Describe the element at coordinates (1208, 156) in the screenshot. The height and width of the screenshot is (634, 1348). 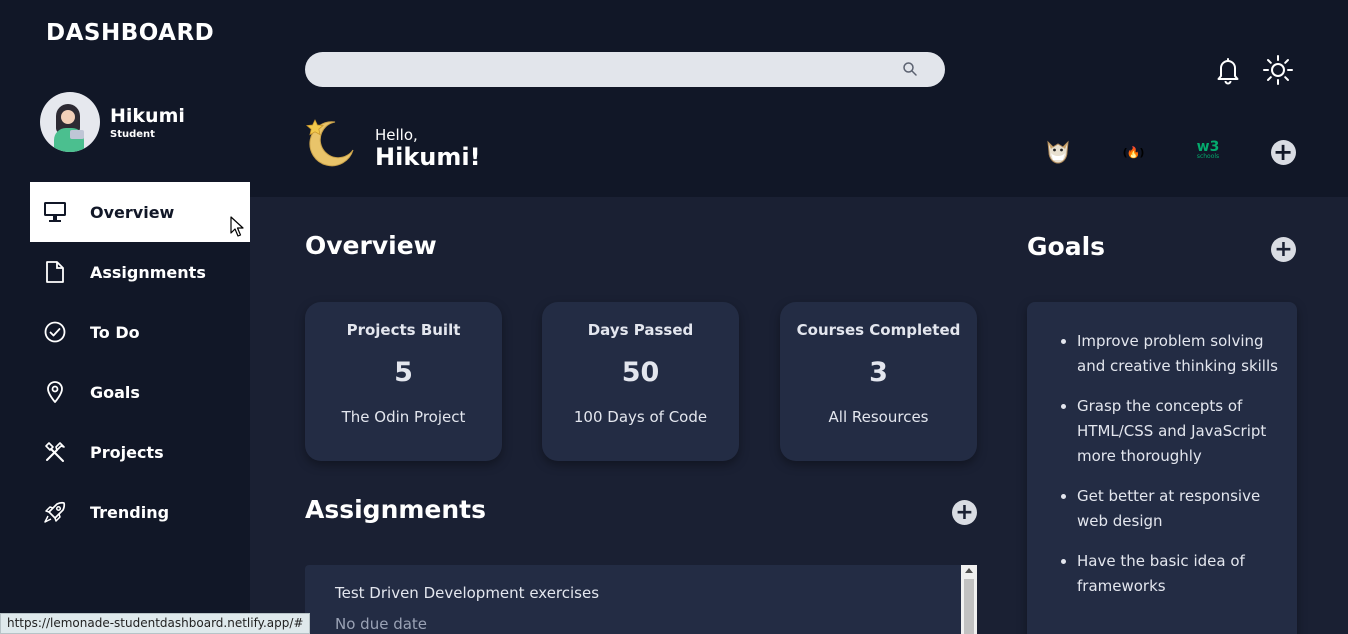
I see `w3-sub-label: schools` at that location.